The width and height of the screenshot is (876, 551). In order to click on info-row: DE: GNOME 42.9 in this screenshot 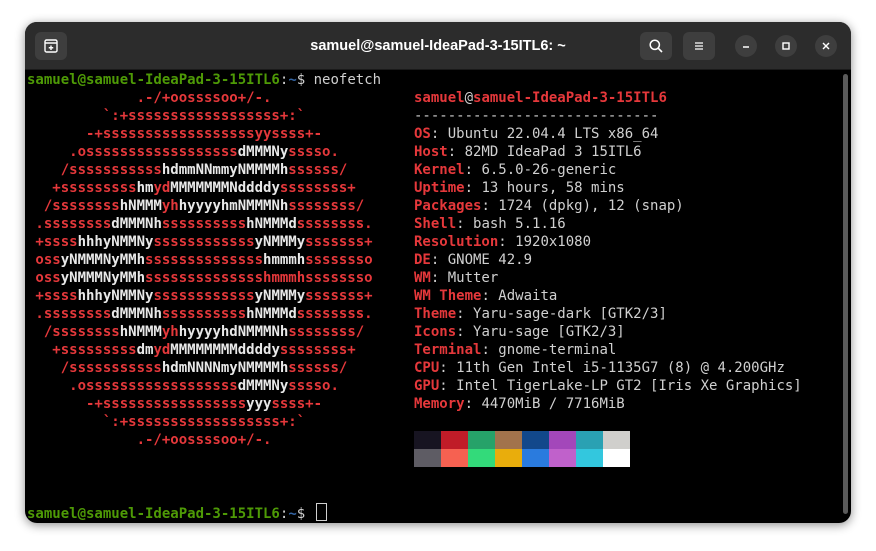, I will do `click(473, 260)`.